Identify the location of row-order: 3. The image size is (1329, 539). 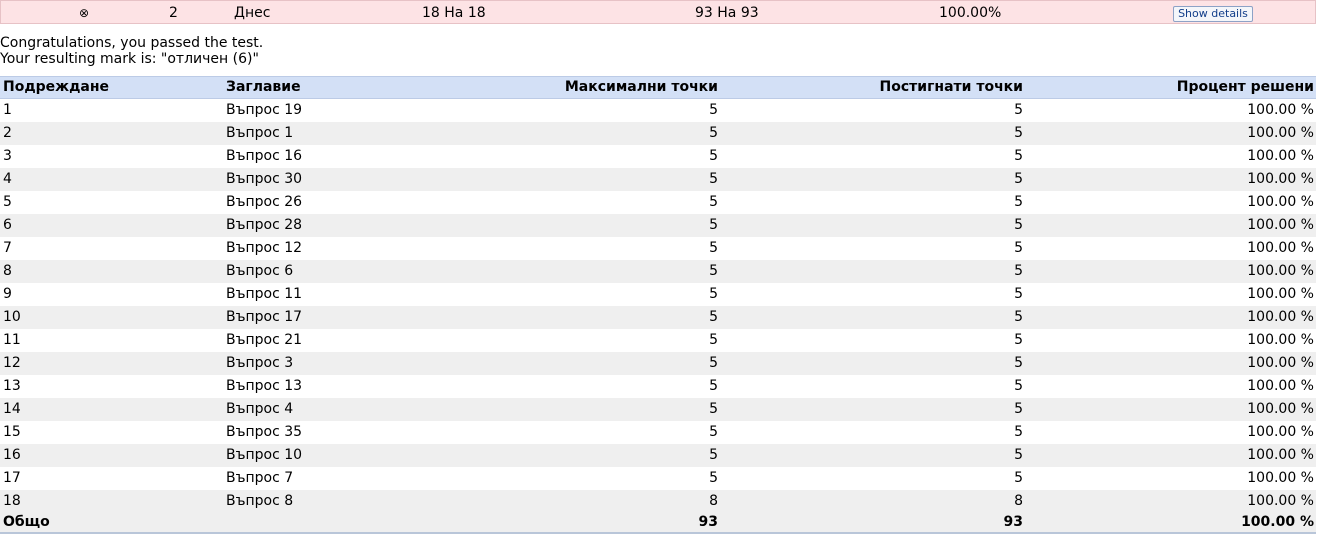
(111, 156).